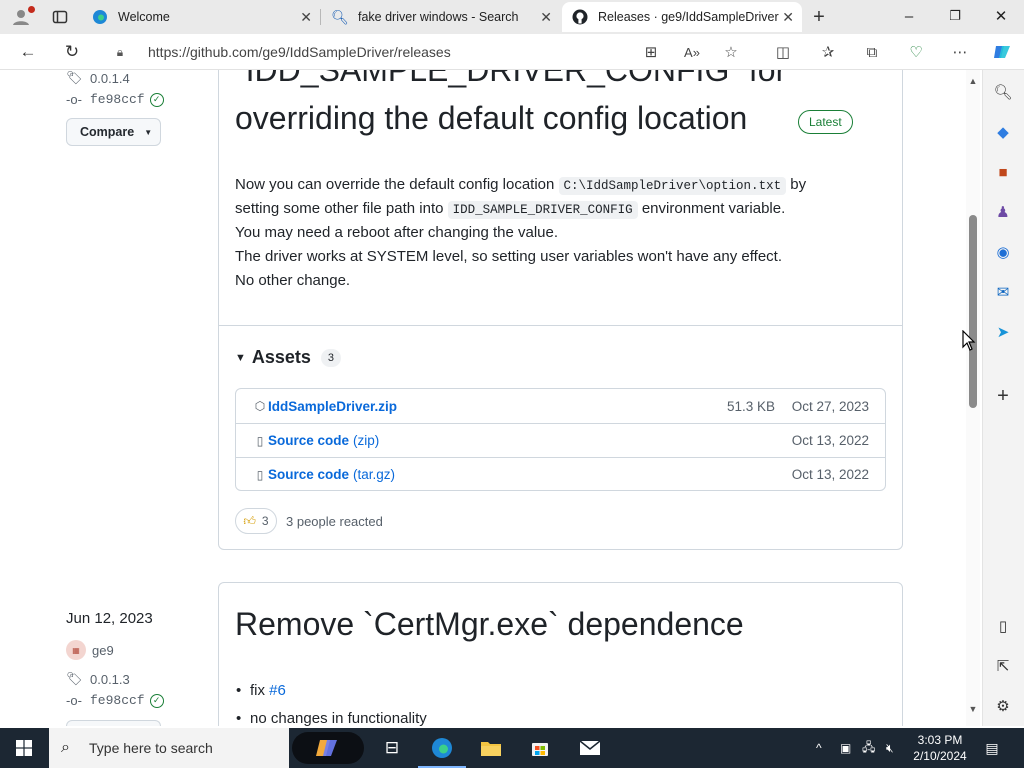  Describe the element at coordinates (940, 748) in the screenshot. I see `taskbar-clock: 3:03 PM 2/10/2024` at that location.